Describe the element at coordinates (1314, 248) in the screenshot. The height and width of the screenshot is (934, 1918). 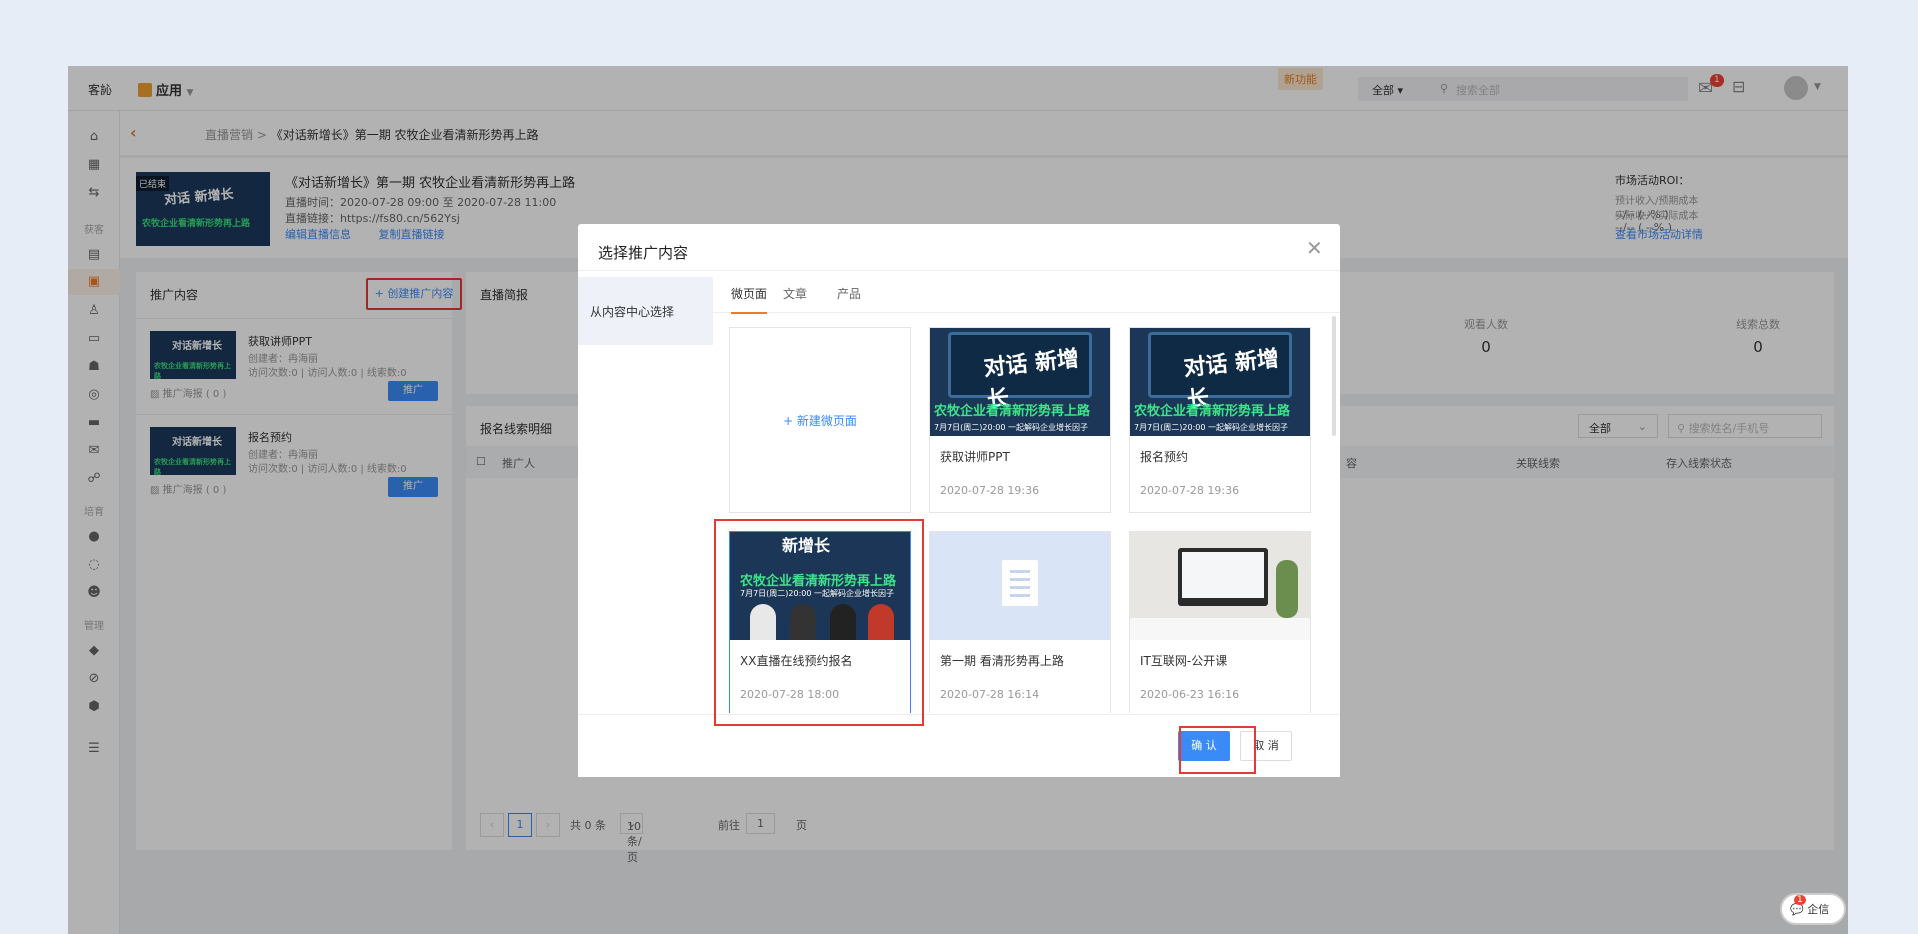
I see `close-icon: ✕` at that location.